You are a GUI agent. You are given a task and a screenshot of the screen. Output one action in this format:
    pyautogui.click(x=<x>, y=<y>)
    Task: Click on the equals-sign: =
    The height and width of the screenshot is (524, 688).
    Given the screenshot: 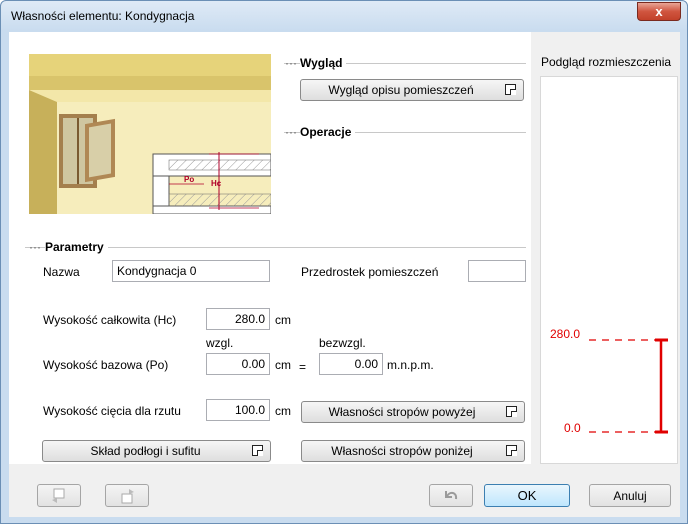 What is the action you would take?
    pyautogui.click(x=303, y=367)
    